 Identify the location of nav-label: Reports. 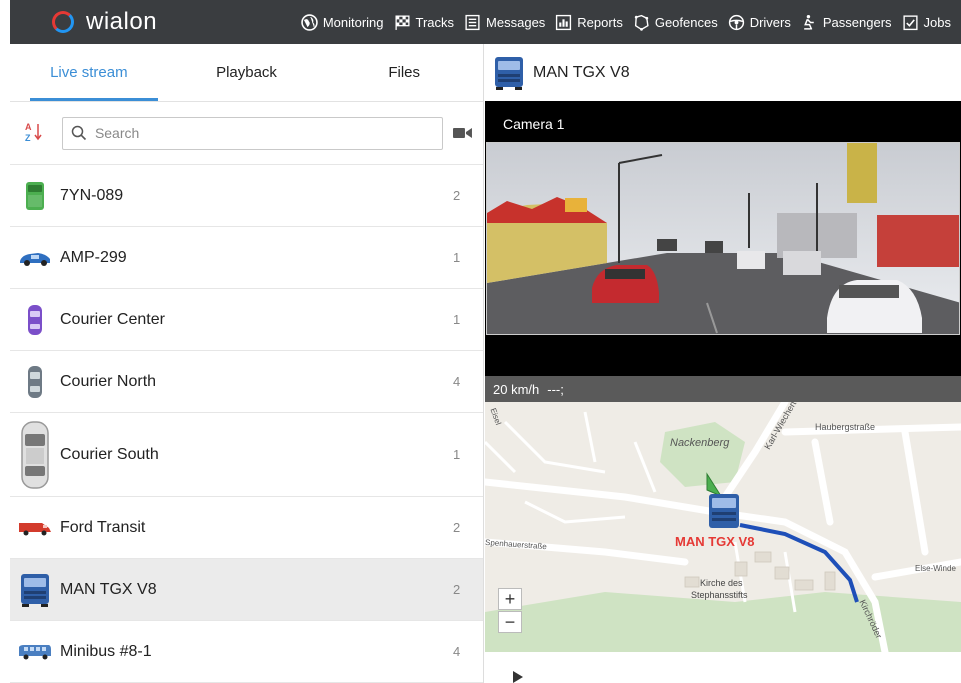
(600, 22).